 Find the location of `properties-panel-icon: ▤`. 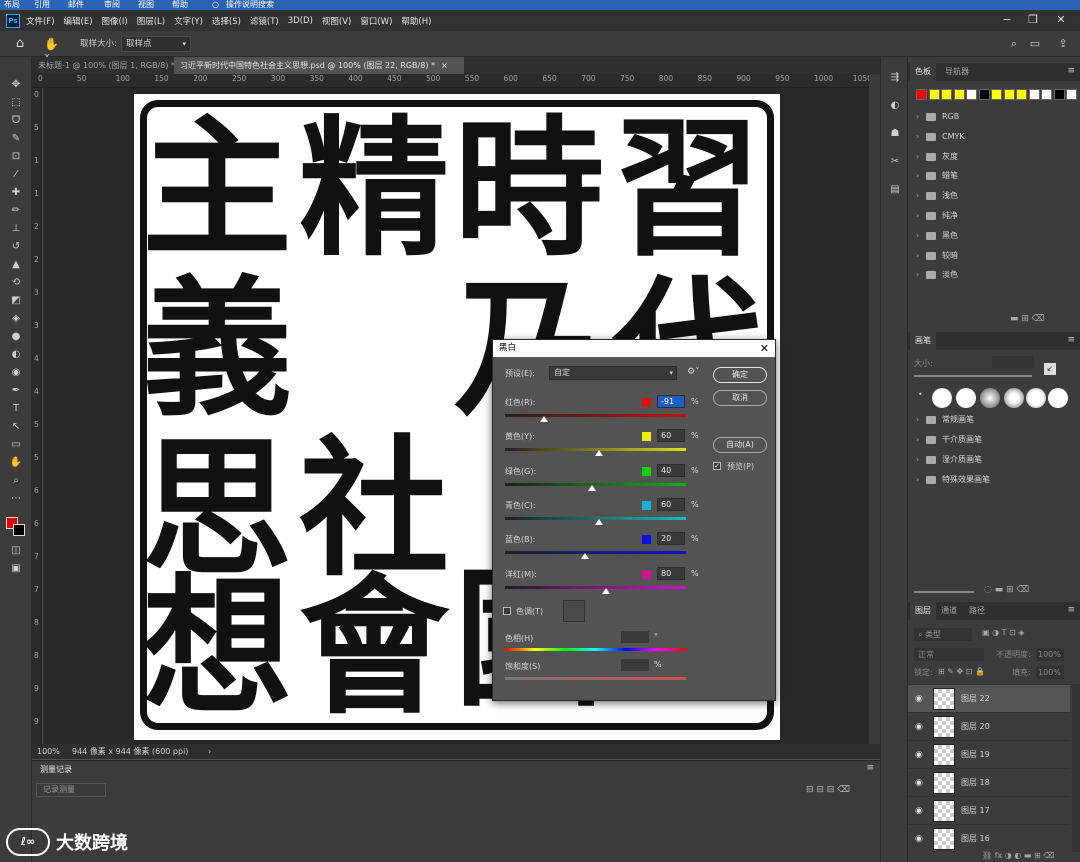

properties-panel-icon: ▤ is located at coordinates (895, 190).